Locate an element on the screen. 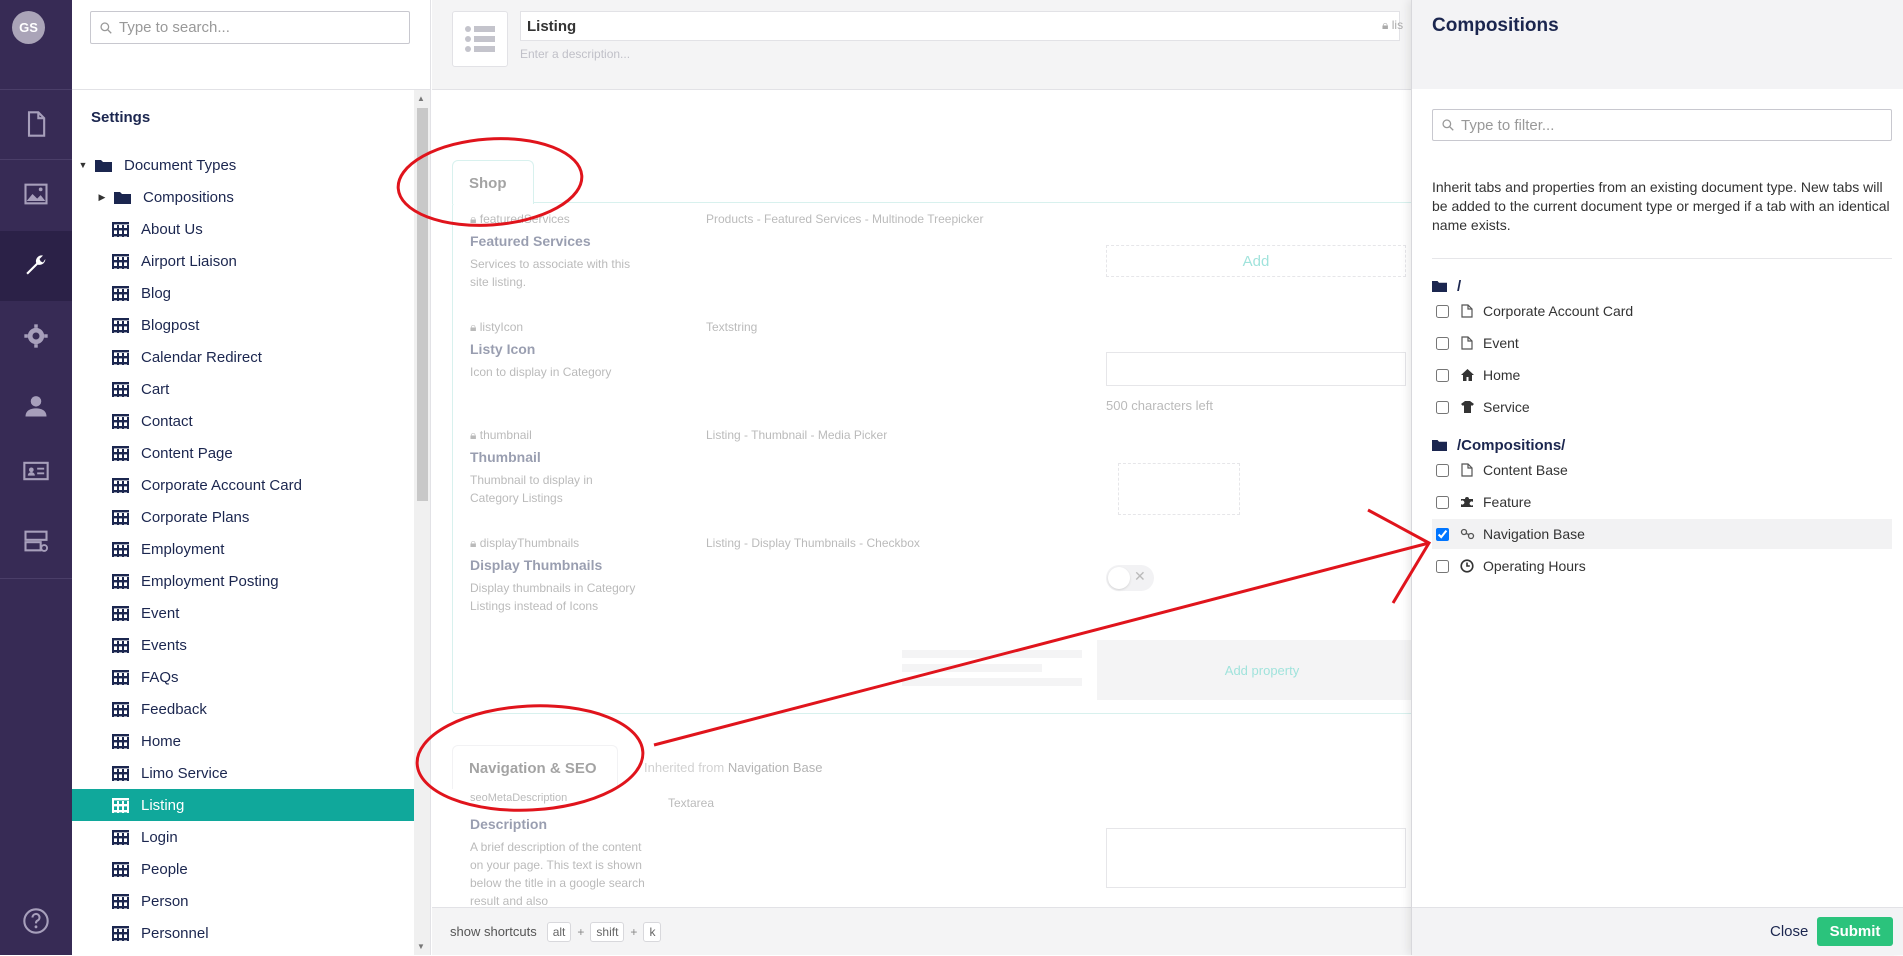 This screenshot has height=956, width=1903. tree-item: Personnel is located at coordinates (243, 933).